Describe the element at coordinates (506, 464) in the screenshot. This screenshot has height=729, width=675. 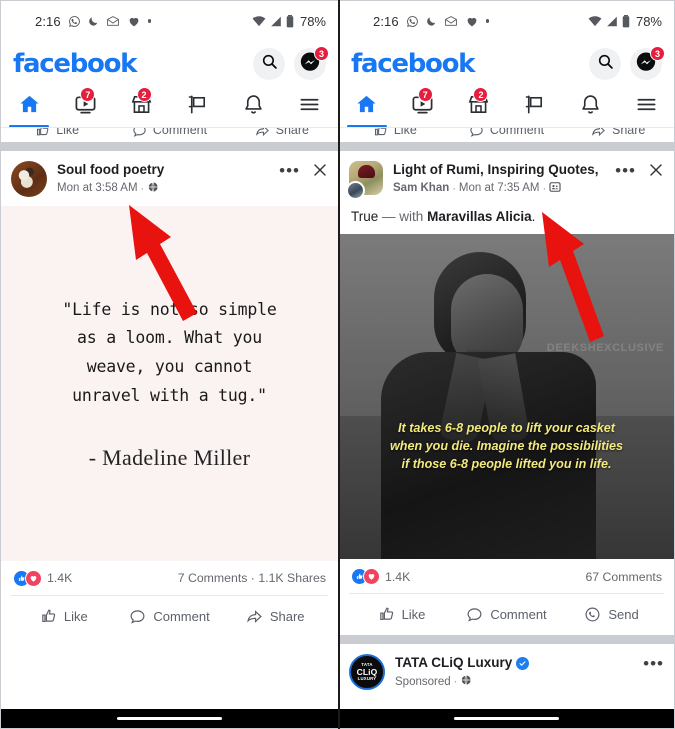
I see `overlay-line-3: if those 6-8 people lifted you in life.` at that location.